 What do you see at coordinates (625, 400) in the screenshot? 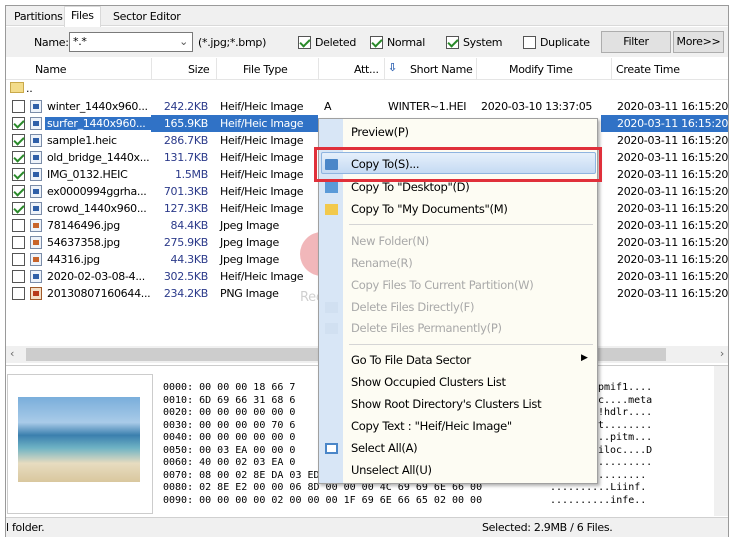
I see `hex-ascii: c....meta` at bounding box center [625, 400].